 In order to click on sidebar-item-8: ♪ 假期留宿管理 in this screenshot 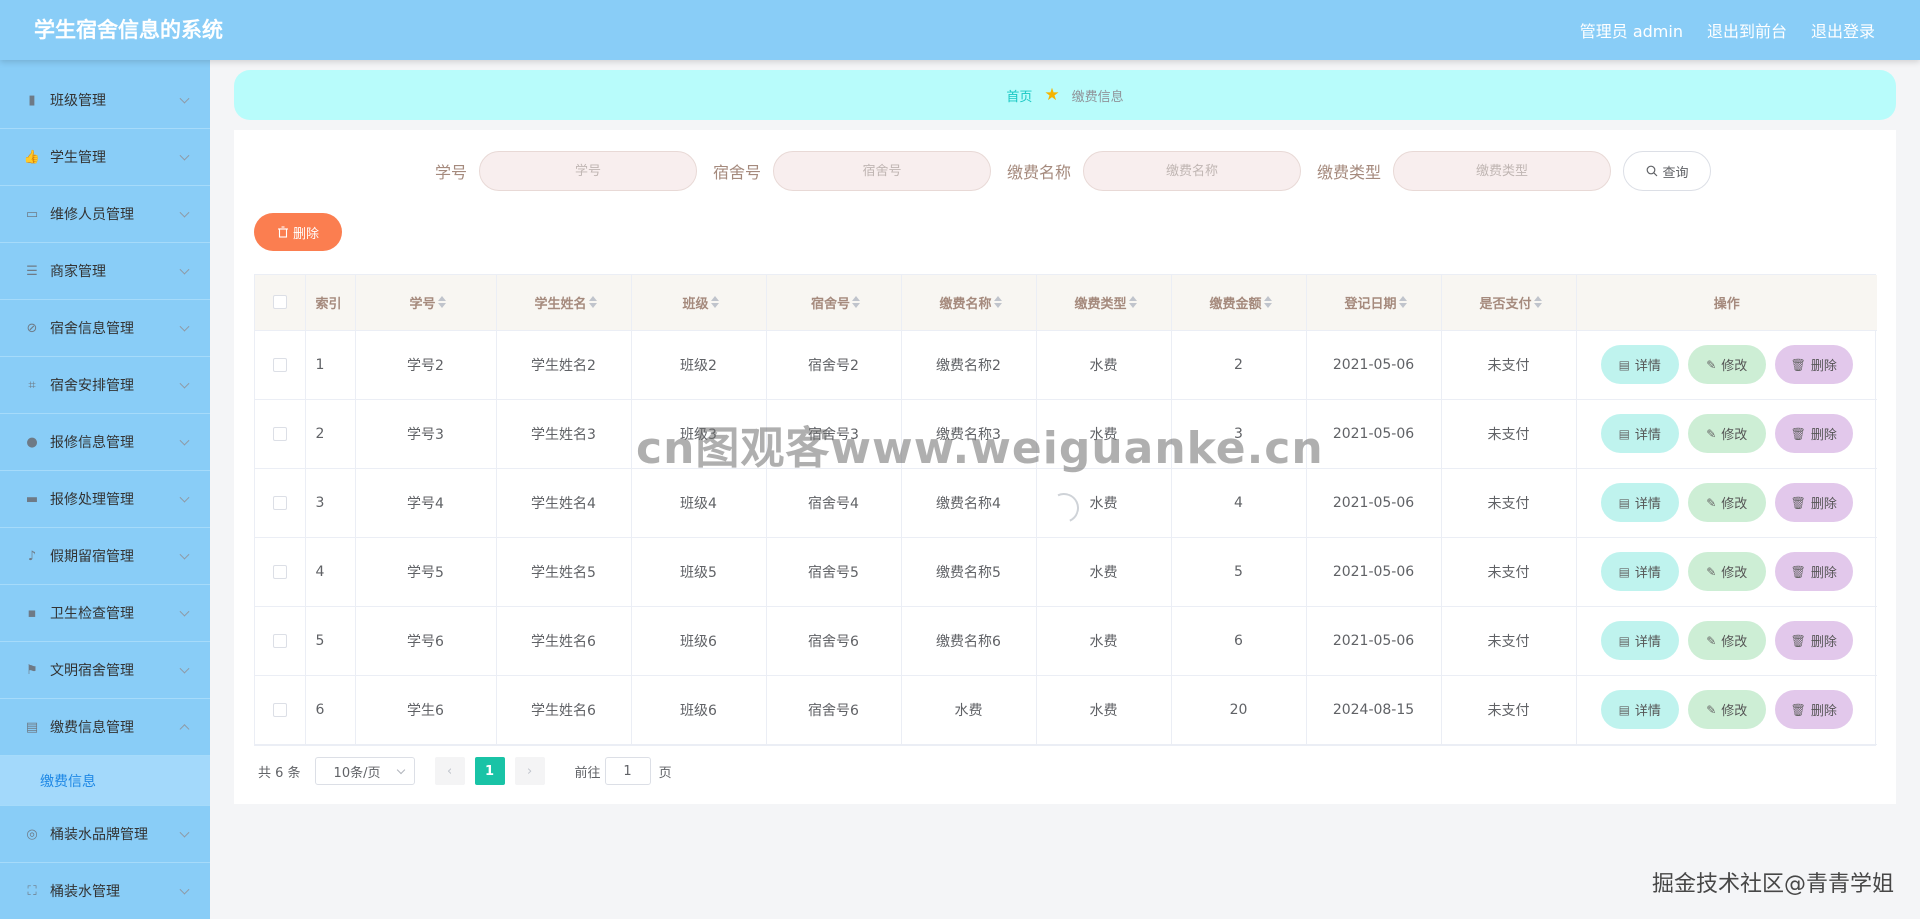, I will do `click(105, 556)`.